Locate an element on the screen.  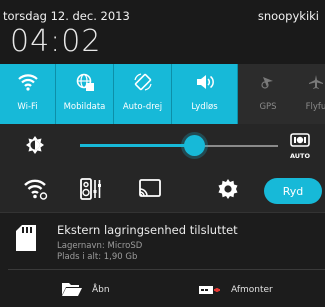
tile-gps: GPS is located at coordinates (268, 94).